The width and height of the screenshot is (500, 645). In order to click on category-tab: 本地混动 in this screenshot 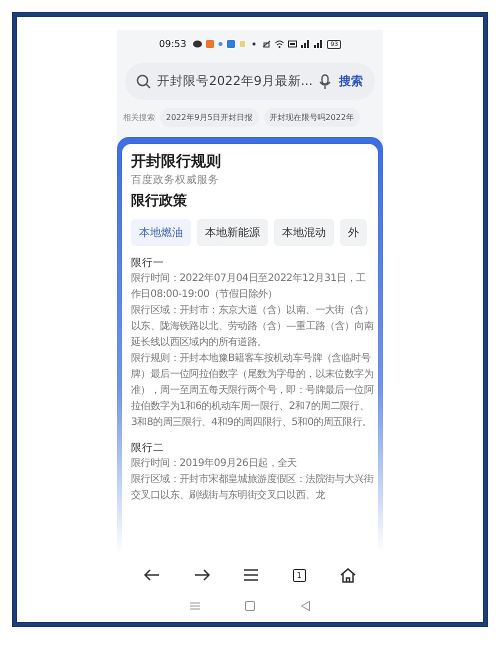, I will do `click(304, 232)`.